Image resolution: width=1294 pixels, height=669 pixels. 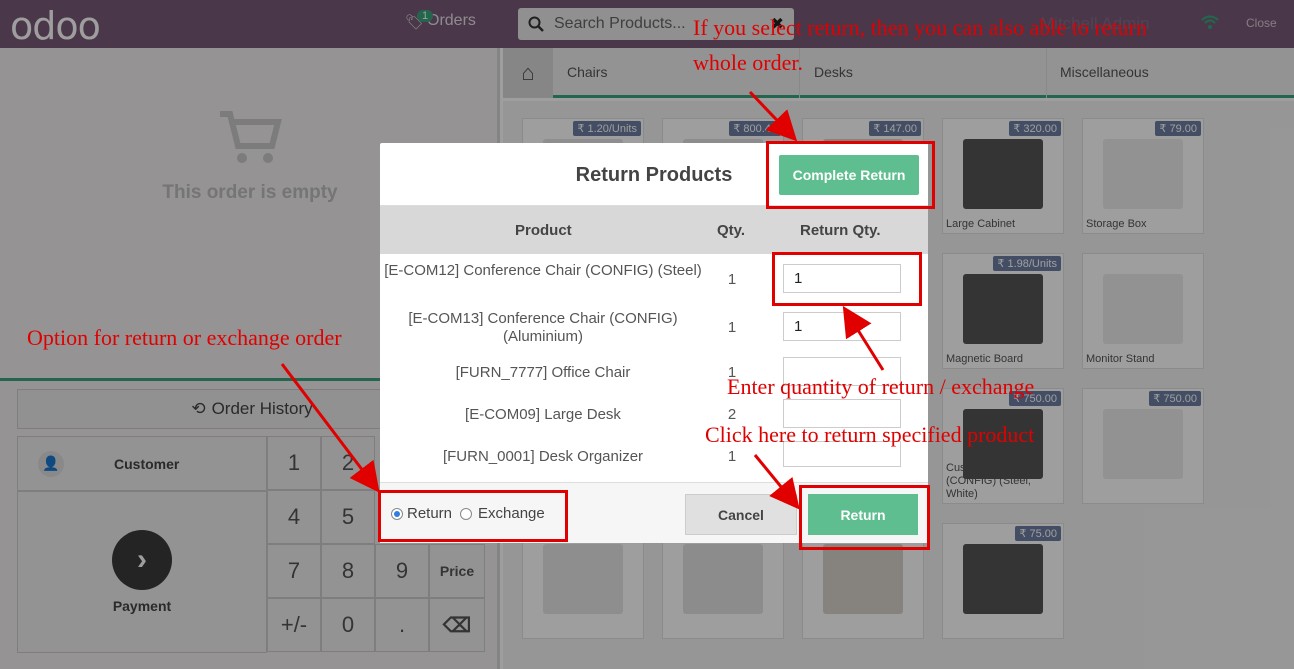 I want to click on annotation-qty: Enter quantity of return / exchange, so click(x=881, y=386).